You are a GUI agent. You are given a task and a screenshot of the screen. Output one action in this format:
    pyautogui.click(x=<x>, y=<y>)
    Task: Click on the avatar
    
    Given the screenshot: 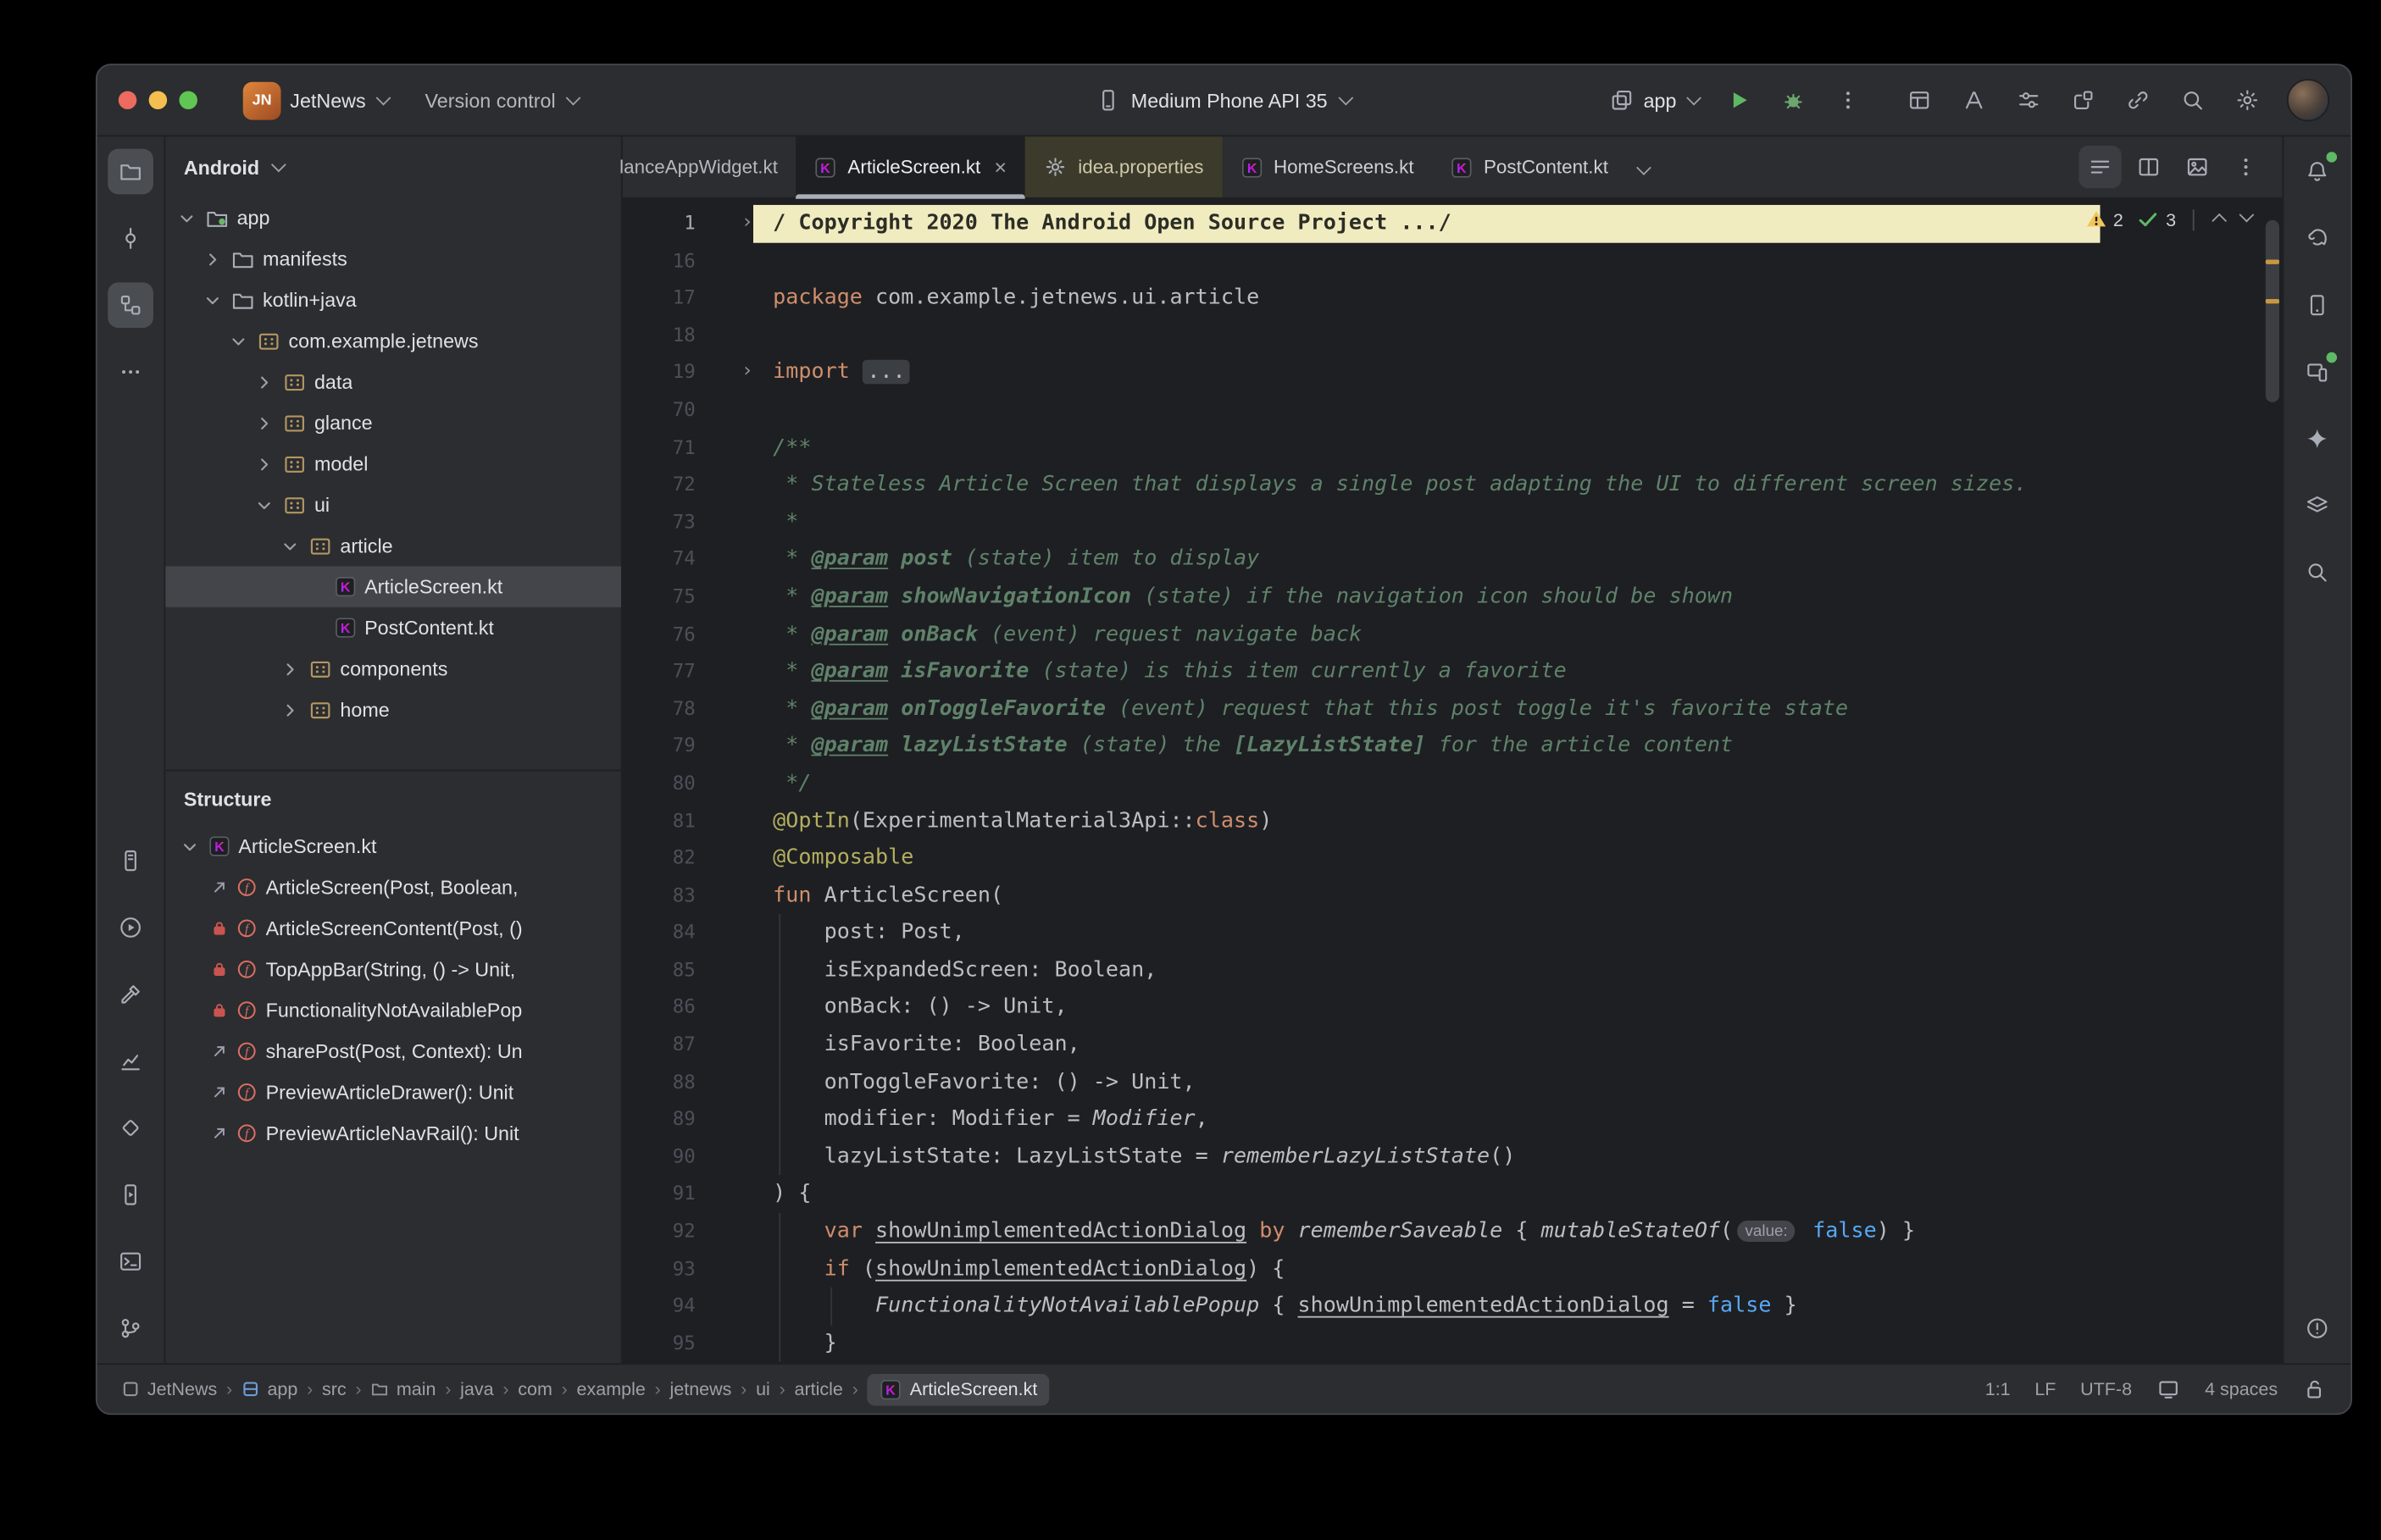 What is the action you would take?
    pyautogui.click(x=2308, y=100)
    